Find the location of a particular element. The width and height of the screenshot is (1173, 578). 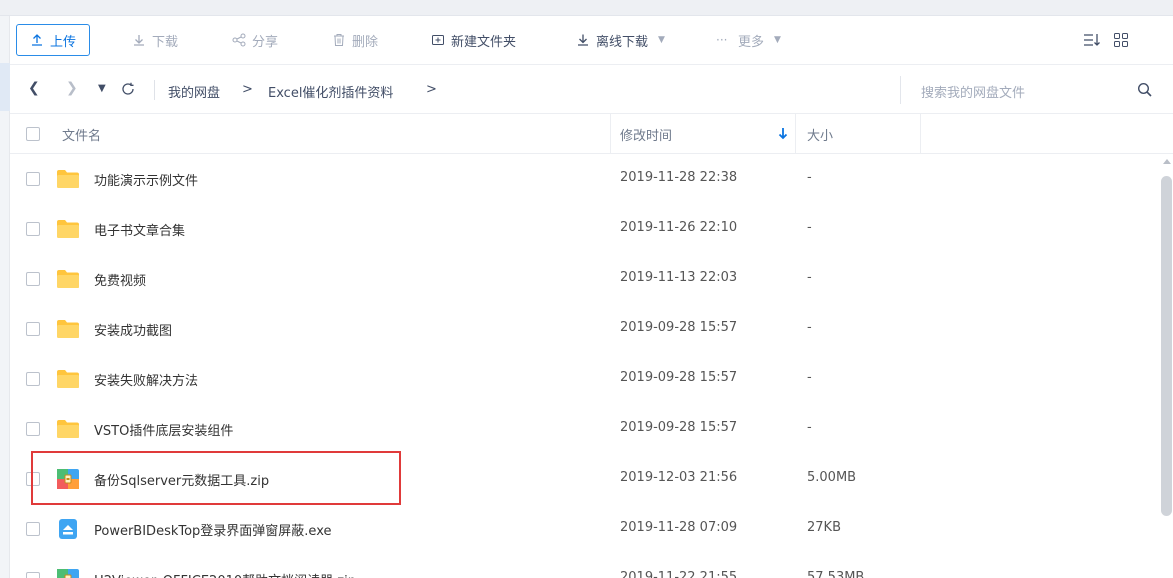

refresh-icon is located at coordinates (128, 89).